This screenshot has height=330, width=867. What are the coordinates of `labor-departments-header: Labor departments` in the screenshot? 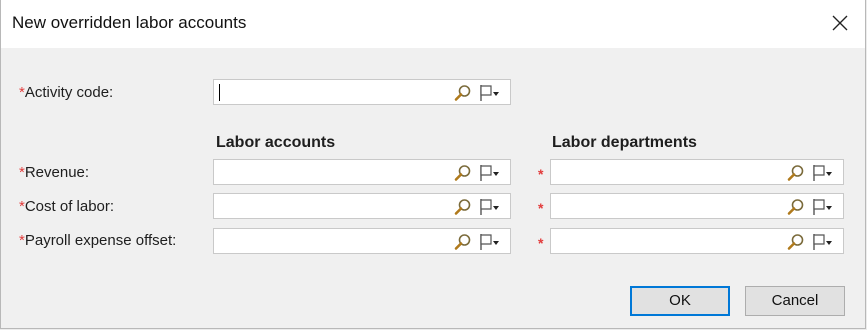 It's located at (624, 142).